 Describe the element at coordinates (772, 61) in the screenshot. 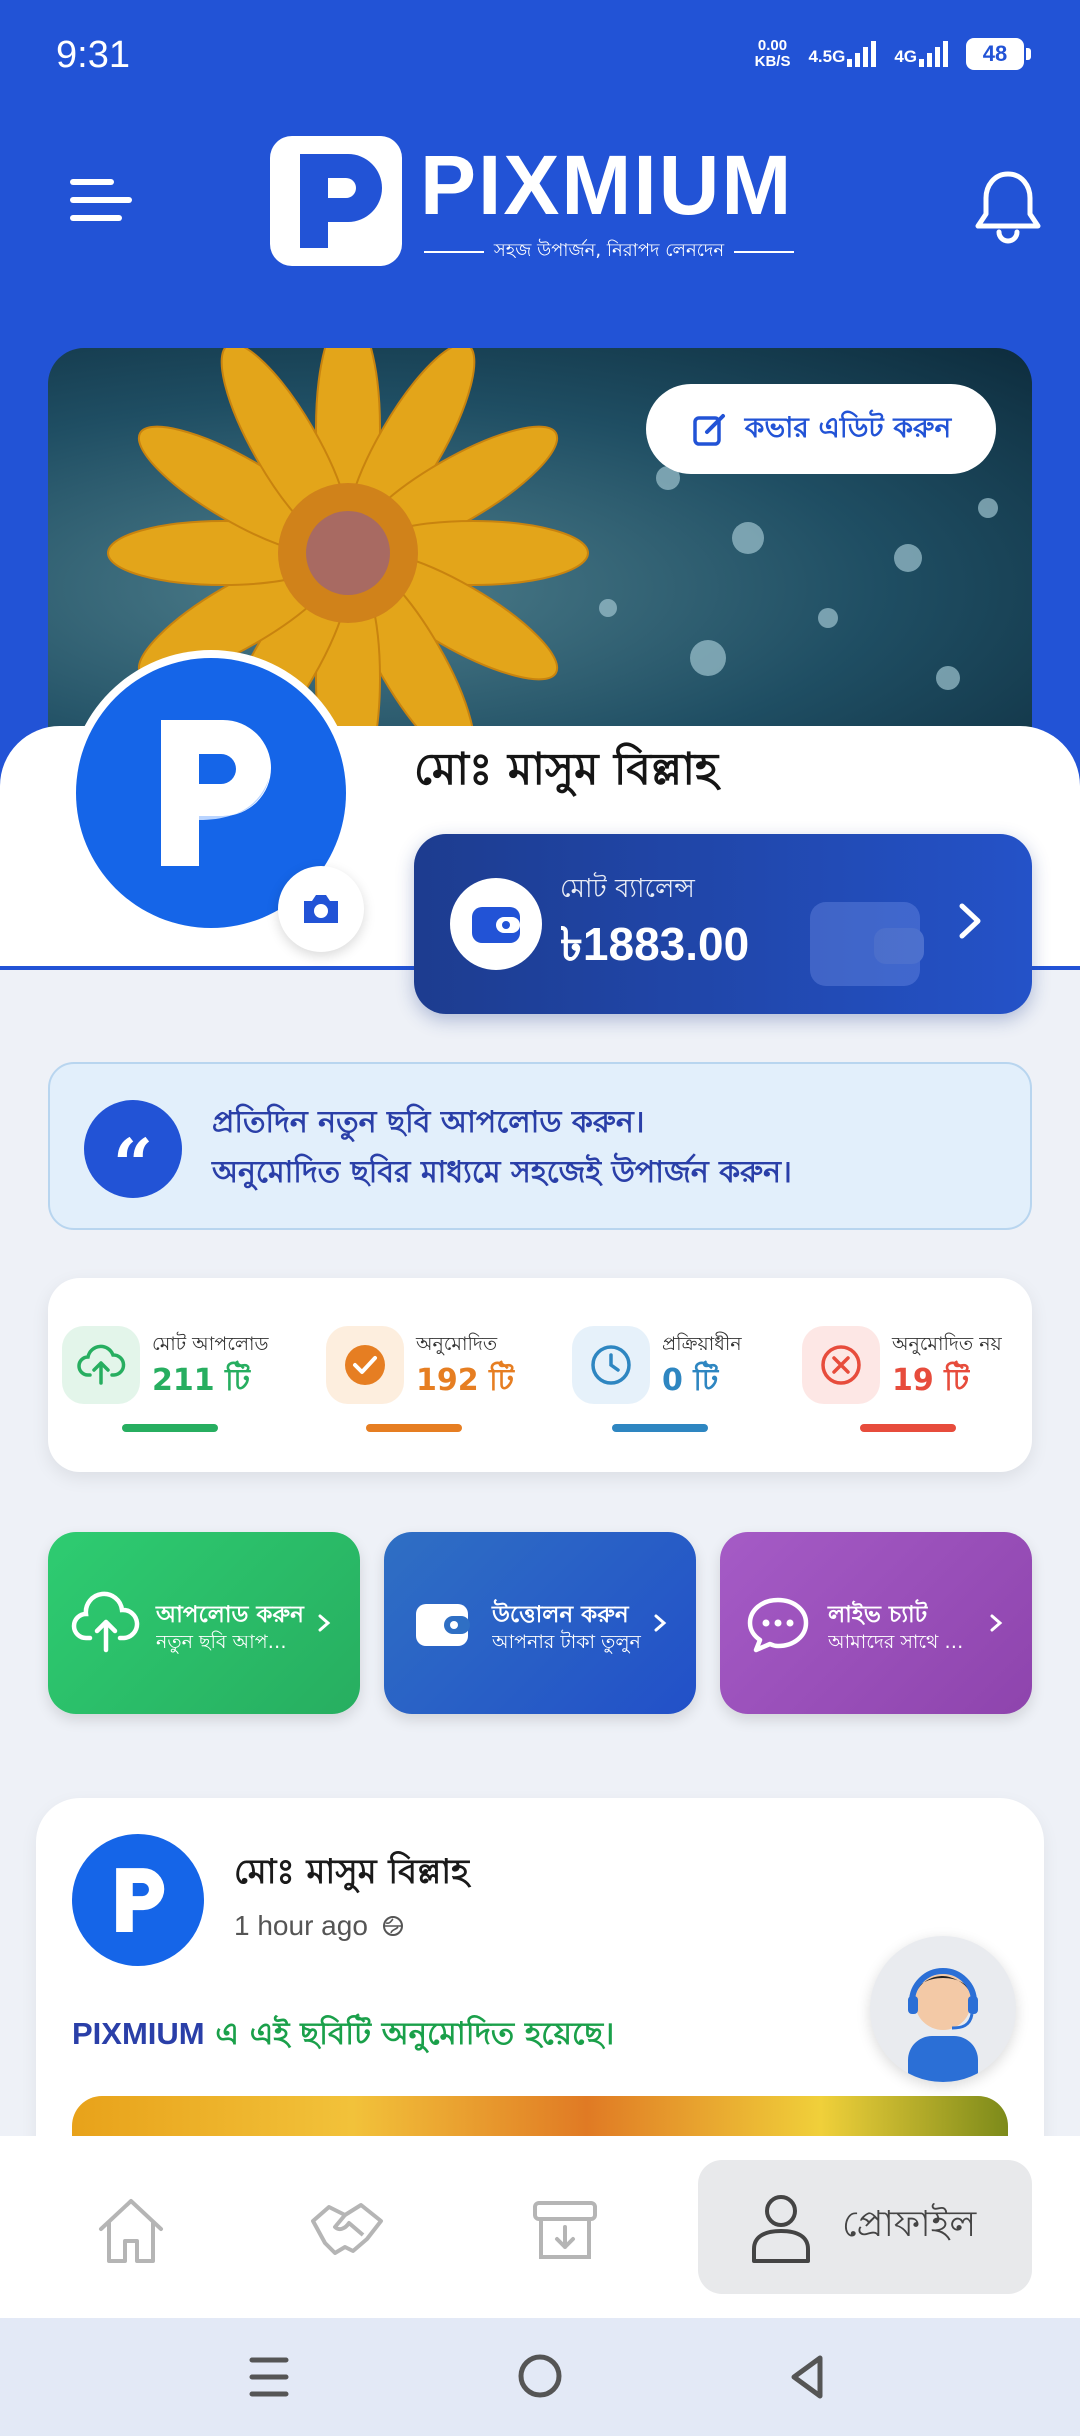

I see `network-speed-unit: KB/S` at that location.